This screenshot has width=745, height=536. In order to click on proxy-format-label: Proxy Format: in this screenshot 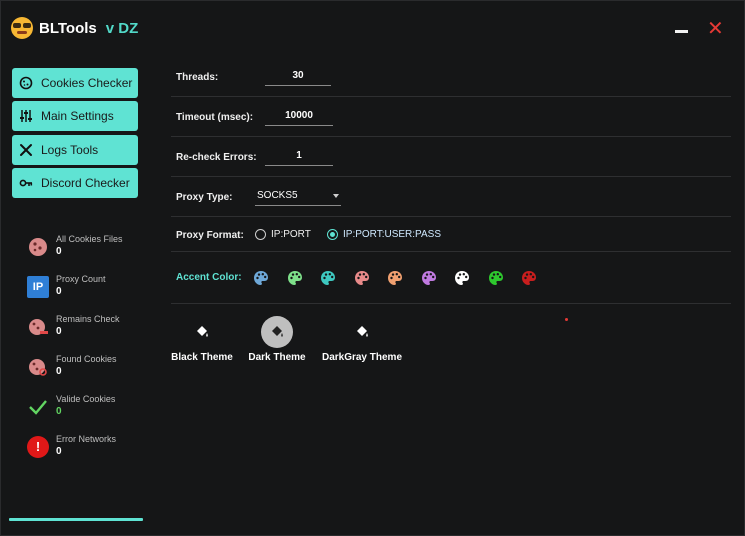, I will do `click(210, 235)`.